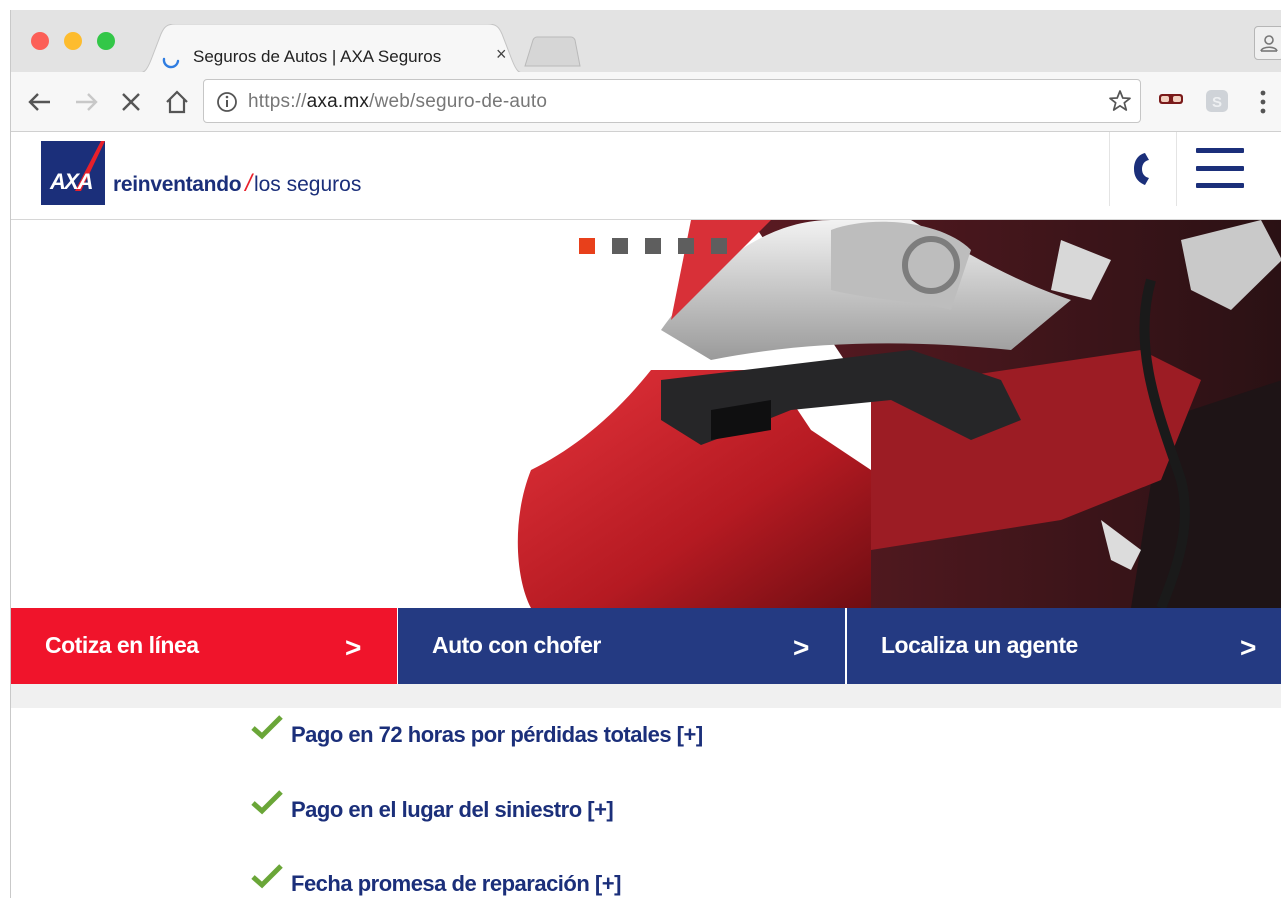 The height and width of the screenshot is (898, 1281). What do you see at coordinates (516, 645) in the screenshot?
I see `cta-label: Auto con chofer` at bounding box center [516, 645].